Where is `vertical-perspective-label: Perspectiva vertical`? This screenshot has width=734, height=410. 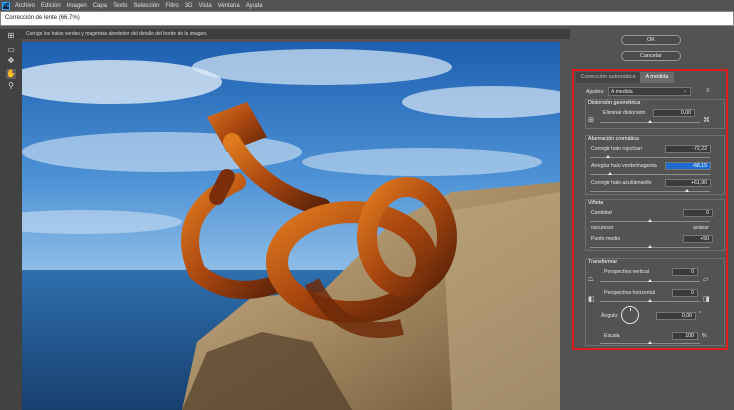
vertical-perspective-label: Perspectiva vertical is located at coordinates (626, 272).